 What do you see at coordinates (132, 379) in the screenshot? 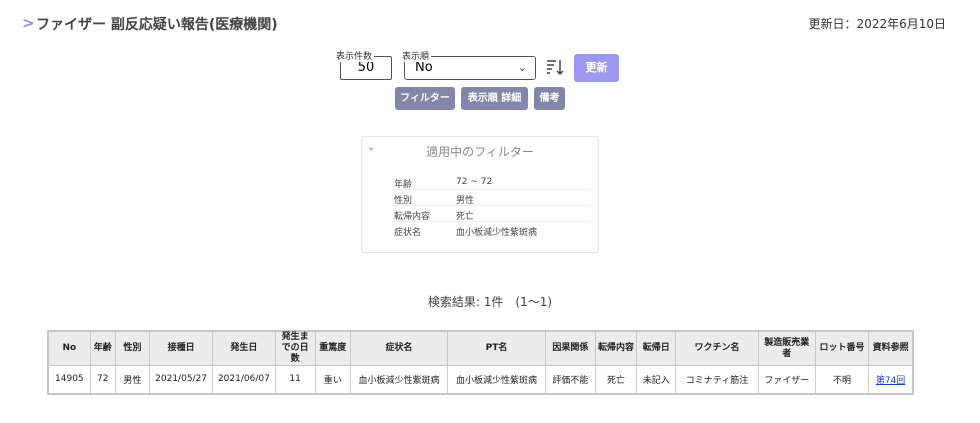
I see `cell-sex: 男性` at bounding box center [132, 379].